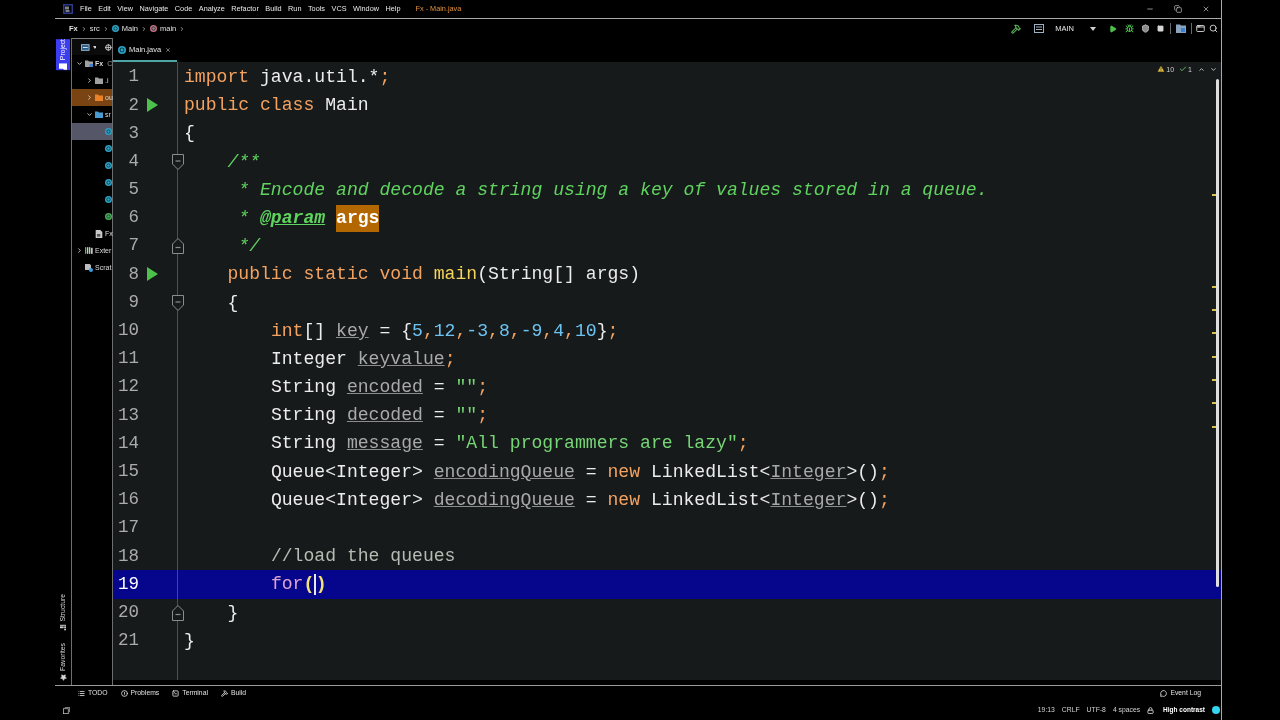 This screenshot has width=1280, height=720. I want to click on bug-icon, so click(1129, 28).